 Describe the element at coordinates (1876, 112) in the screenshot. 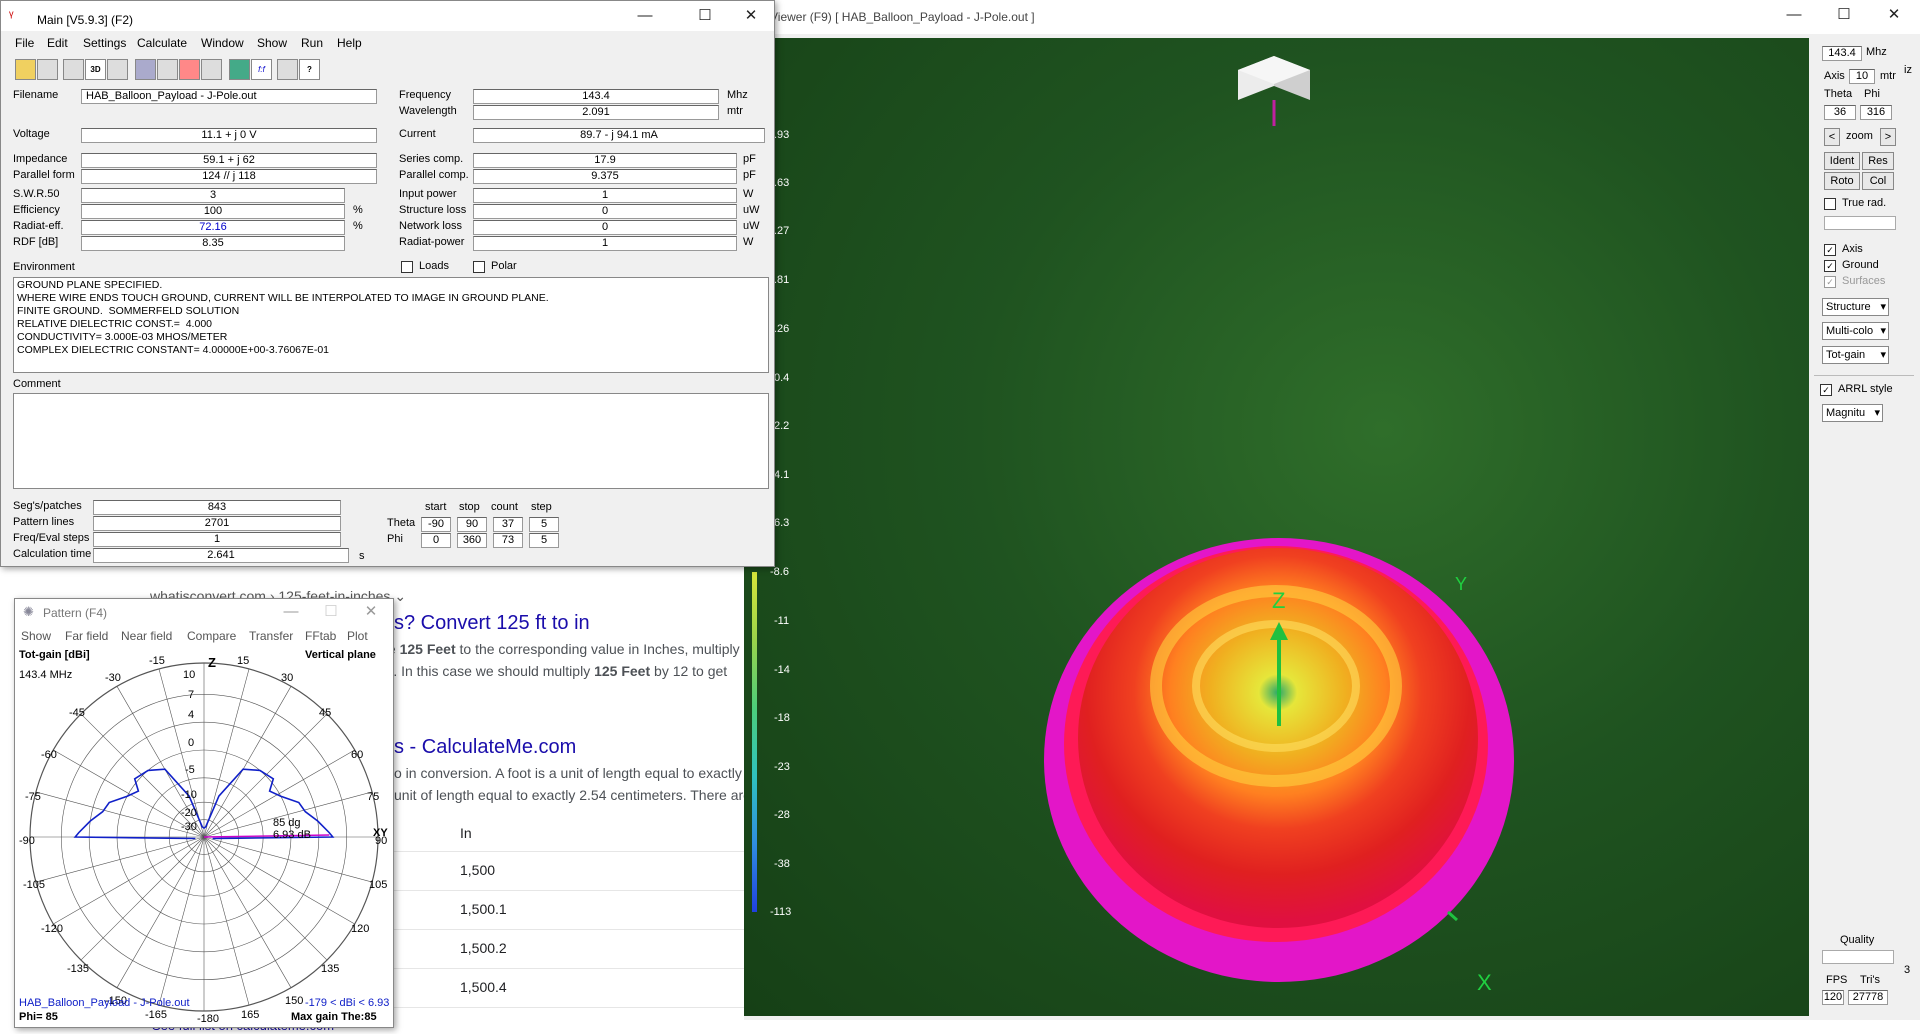

I see `view-phi-field: 316` at that location.